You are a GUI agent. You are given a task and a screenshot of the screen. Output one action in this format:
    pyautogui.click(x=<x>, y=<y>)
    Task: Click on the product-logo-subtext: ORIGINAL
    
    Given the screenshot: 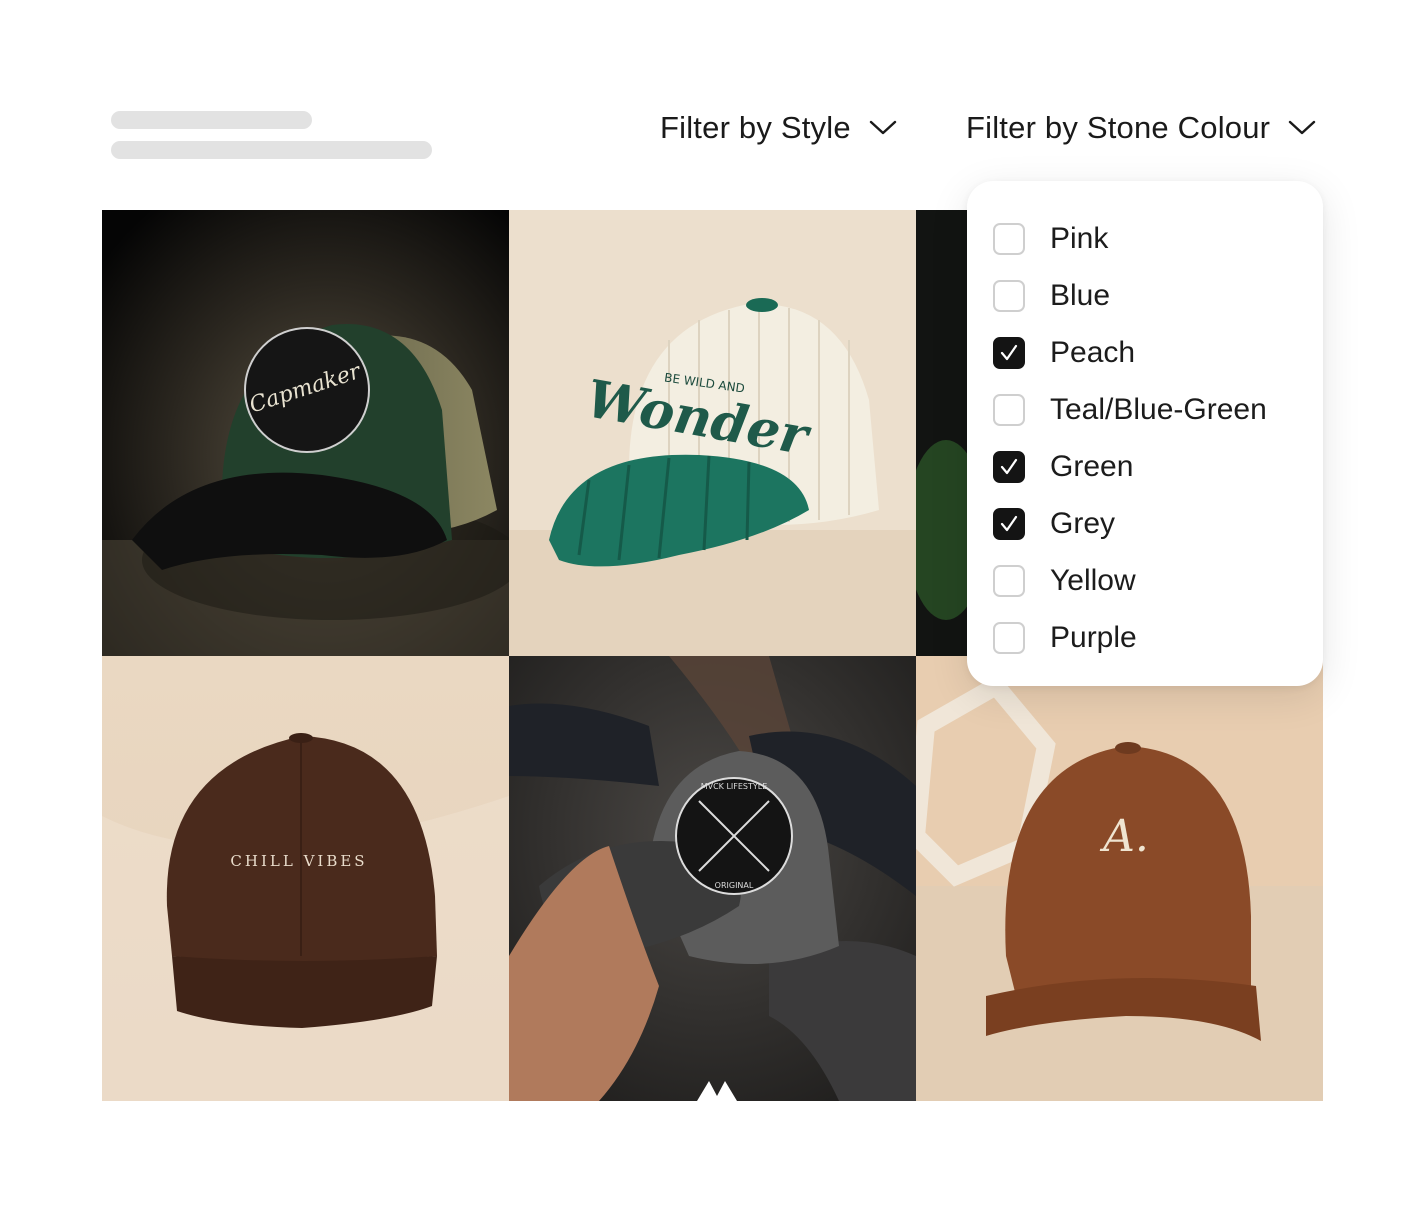 What is the action you would take?
    pyautogui.click(x=734, y=885)
    